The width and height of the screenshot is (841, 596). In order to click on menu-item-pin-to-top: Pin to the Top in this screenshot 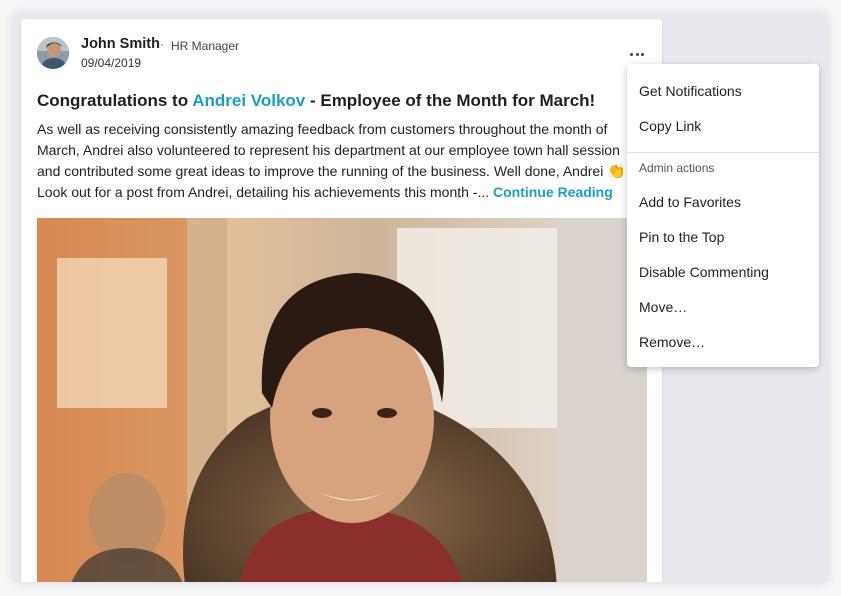, I will do `click(723, 237)`.